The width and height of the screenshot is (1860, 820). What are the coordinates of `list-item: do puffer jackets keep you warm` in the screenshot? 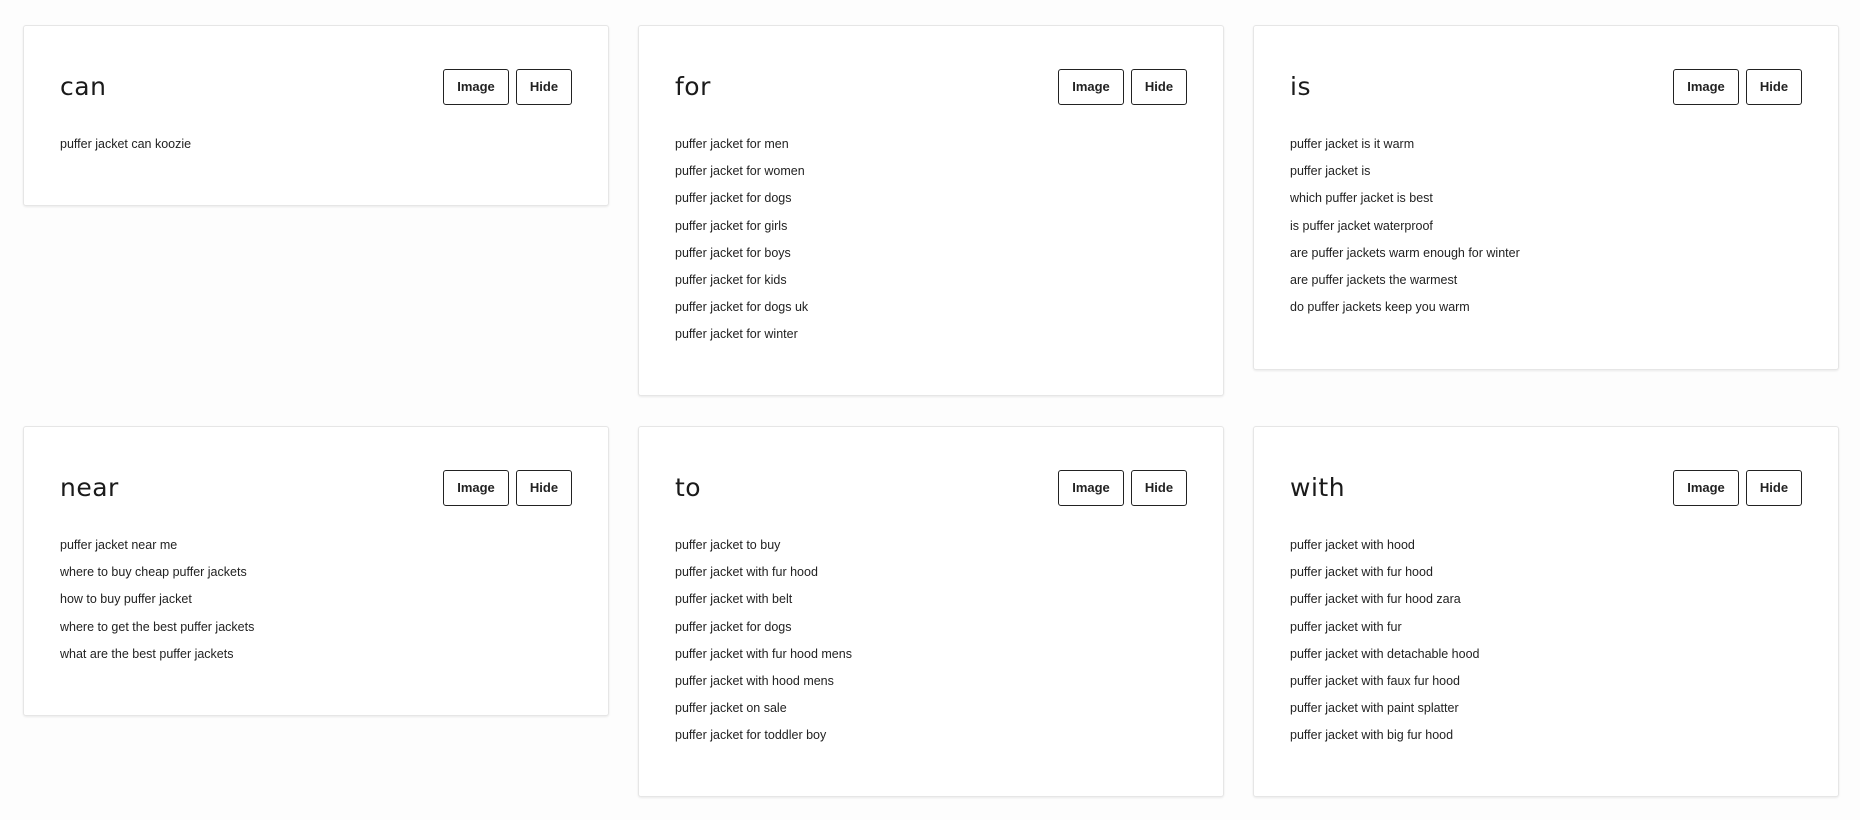 It's located at (1380, 307).